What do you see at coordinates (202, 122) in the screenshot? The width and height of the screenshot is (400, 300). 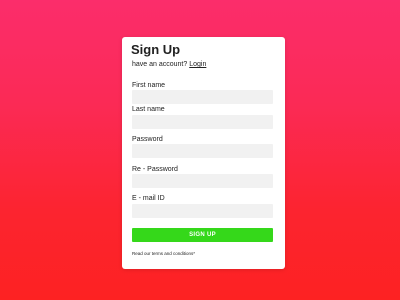 I see `last-name-input` at bounding box center [202, 122].